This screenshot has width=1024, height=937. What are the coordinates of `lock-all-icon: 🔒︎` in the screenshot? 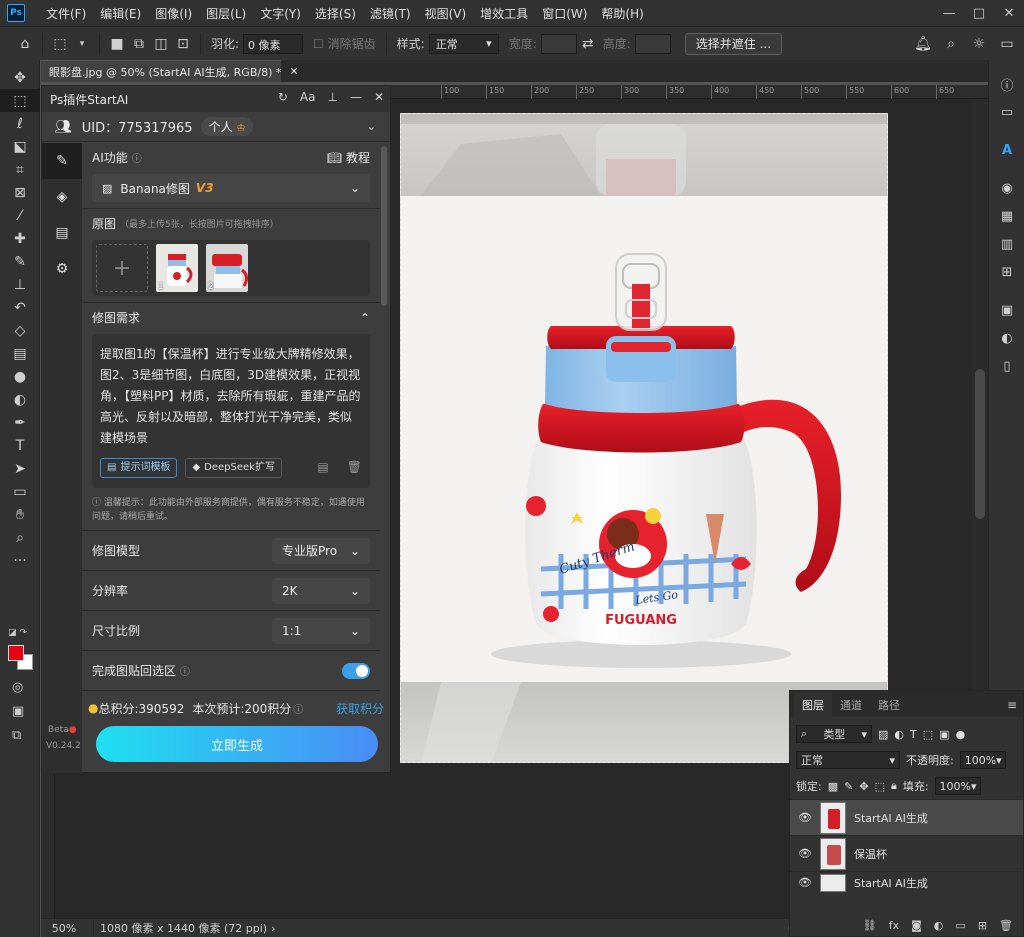 It's located at (894, 786).